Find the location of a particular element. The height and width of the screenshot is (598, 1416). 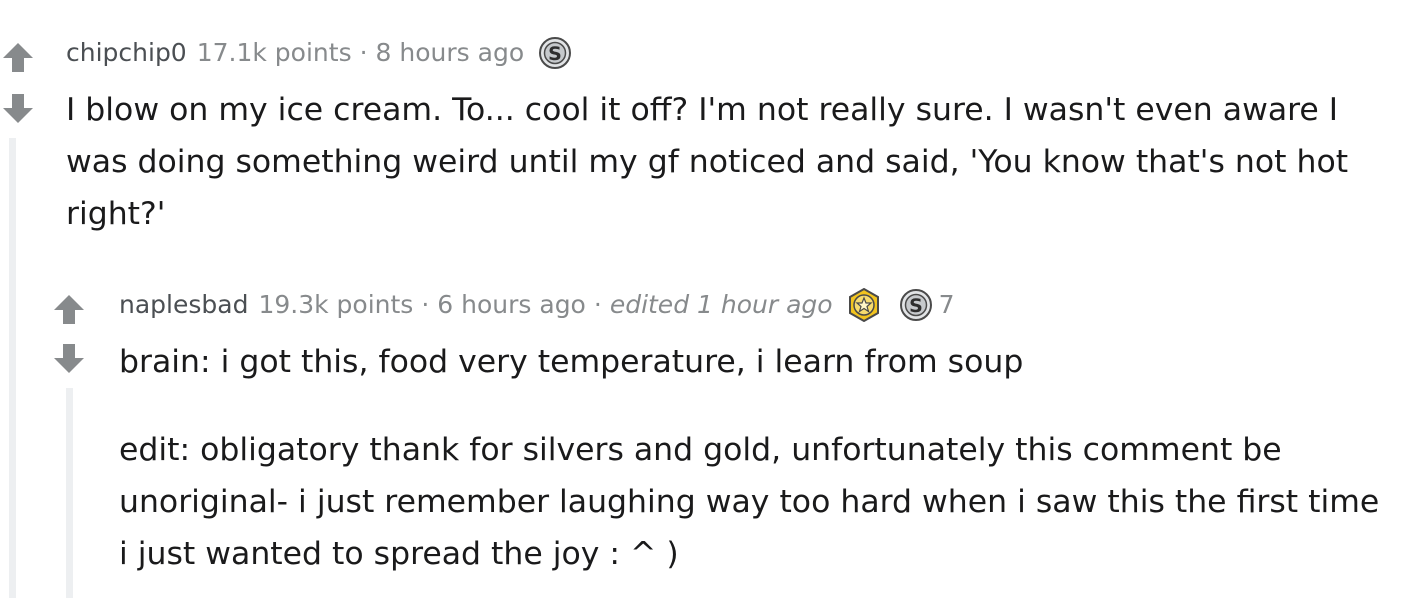

comment-author: naplesbad is located at coordinates (183, 305).